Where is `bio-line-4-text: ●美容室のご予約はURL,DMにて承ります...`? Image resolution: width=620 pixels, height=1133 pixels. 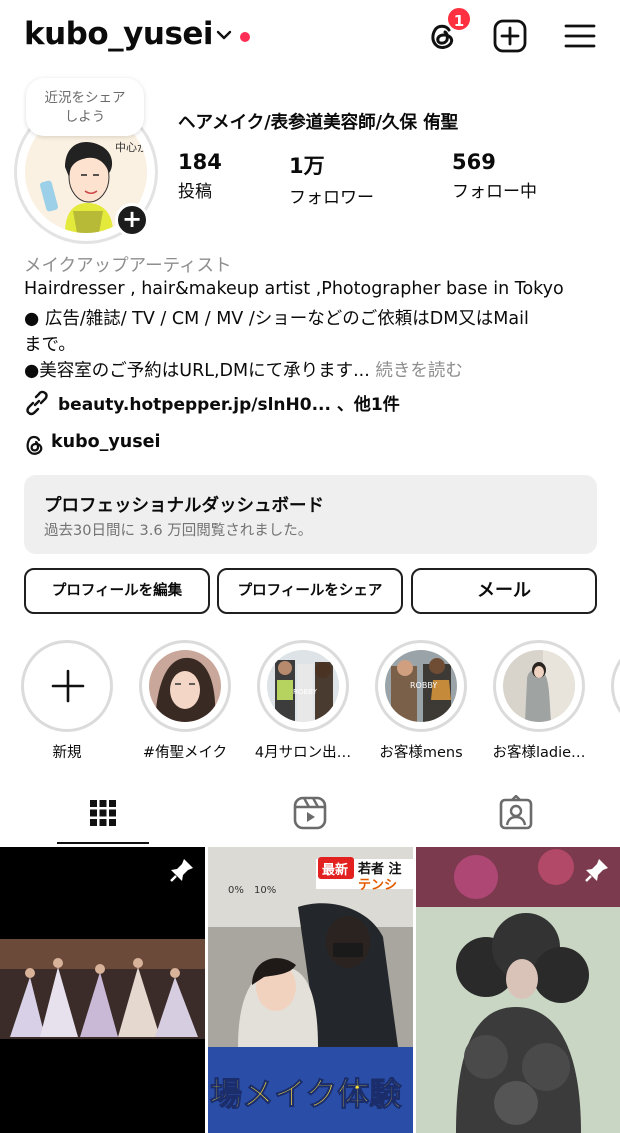 bio-line-4-text: ●美容室のご予約はURL,DMにて承ります... is located at coordinates (197, 371).